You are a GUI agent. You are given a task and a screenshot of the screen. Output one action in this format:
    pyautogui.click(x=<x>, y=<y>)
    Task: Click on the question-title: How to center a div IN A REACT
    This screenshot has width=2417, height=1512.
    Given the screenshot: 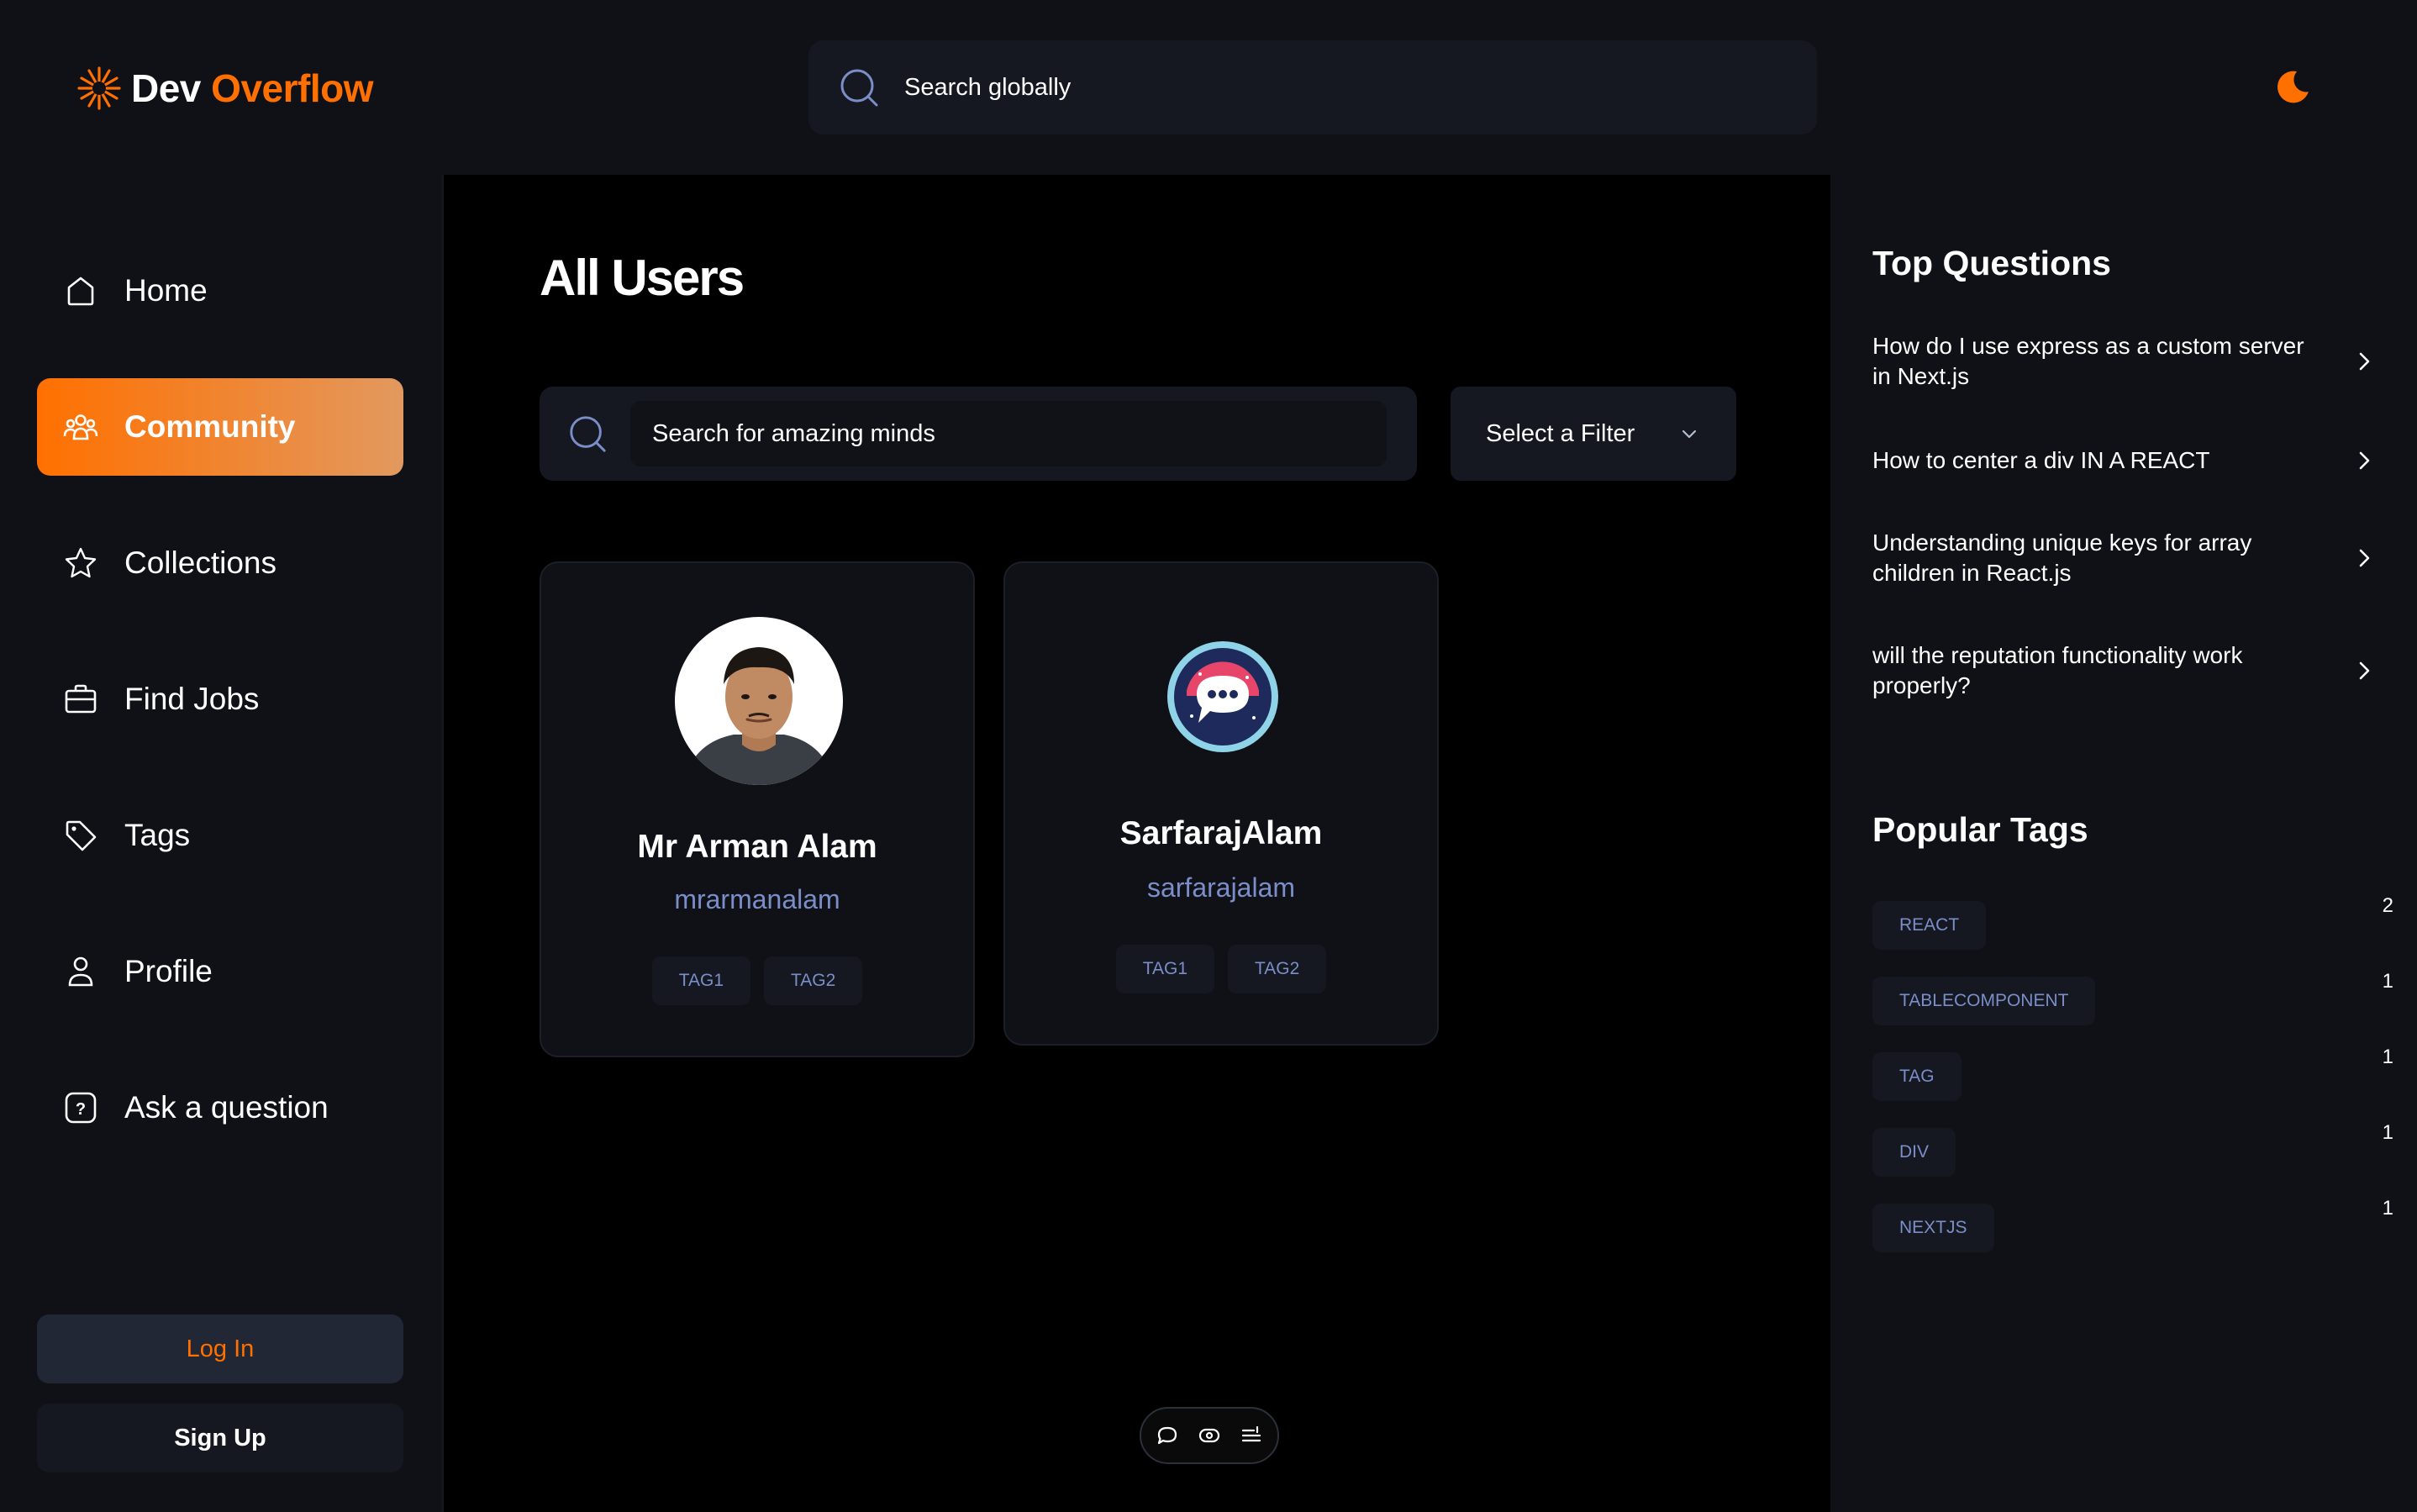 What is the action you would take?
    pyautogui.click(x=2041, y=460)
    